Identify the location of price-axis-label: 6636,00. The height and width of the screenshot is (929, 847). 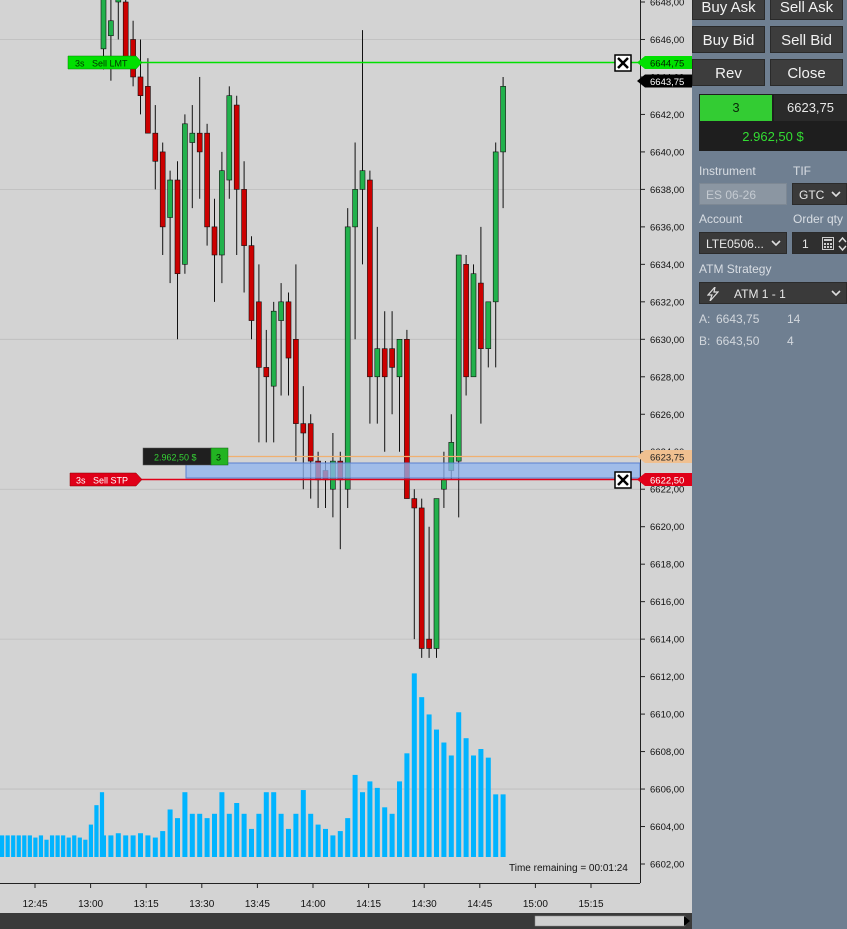
(667, 227).